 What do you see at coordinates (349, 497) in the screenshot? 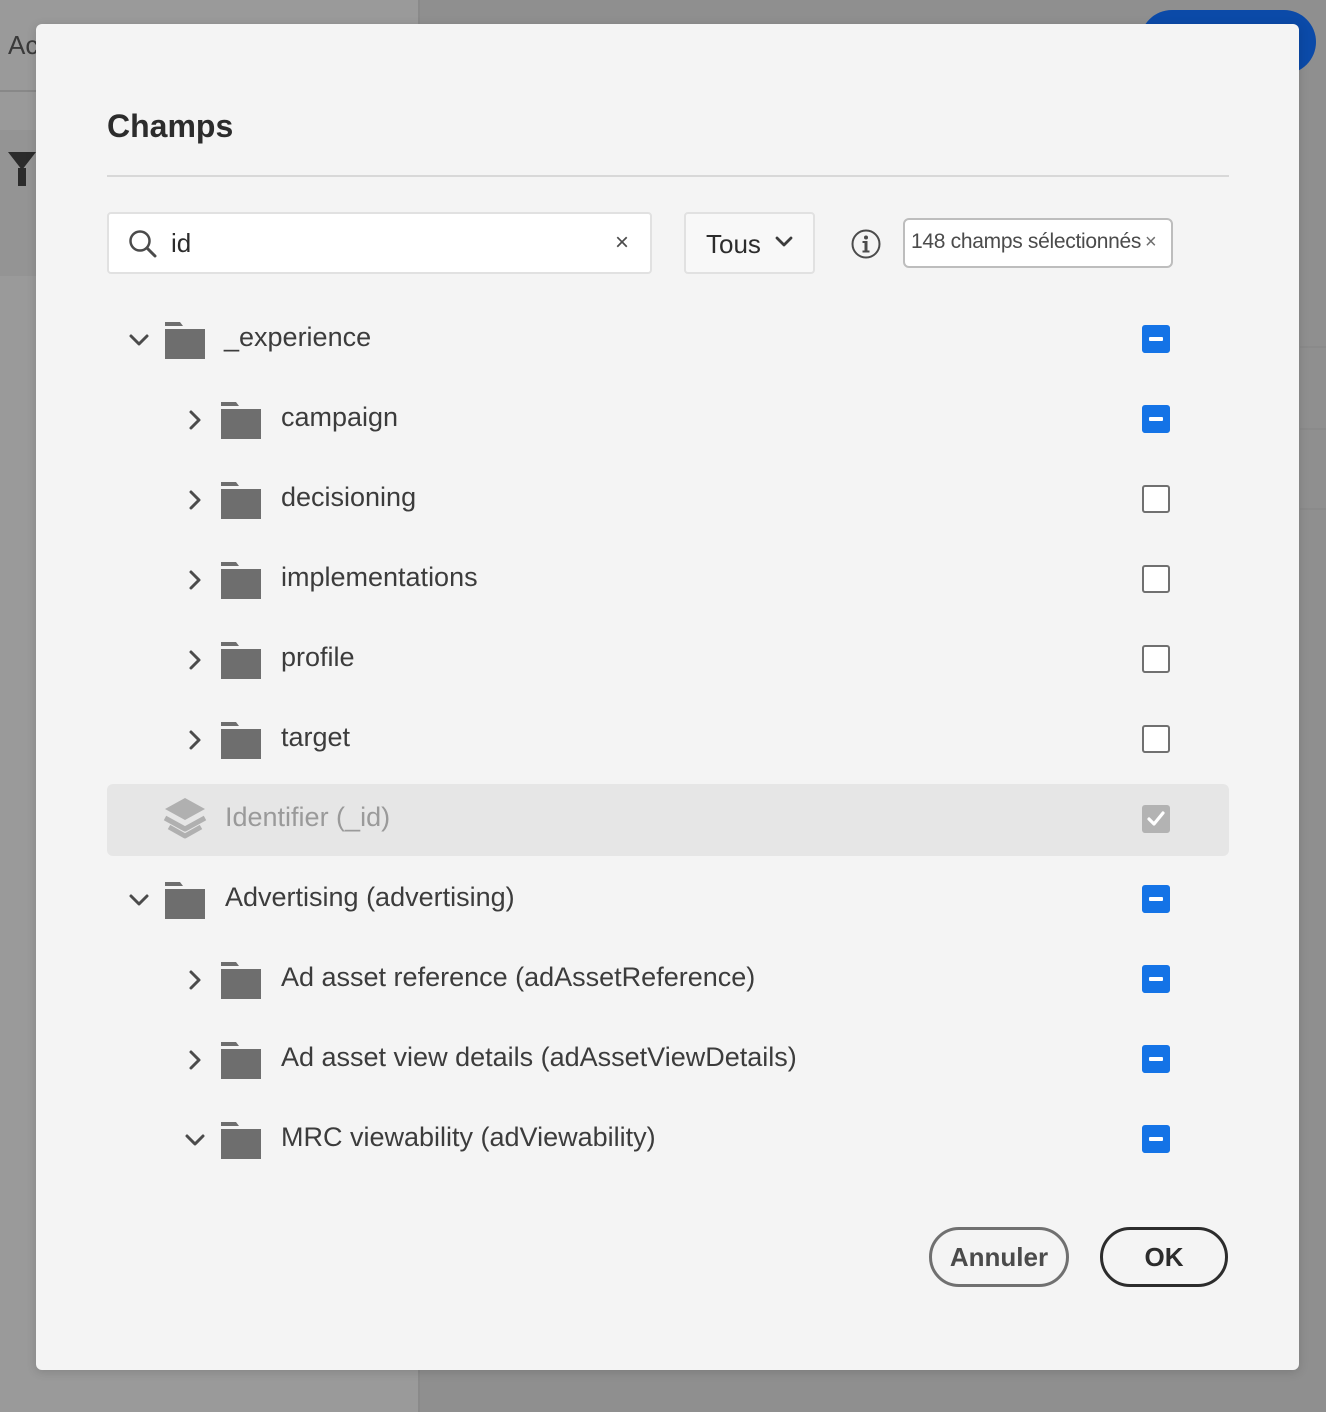
I see `tree-row-label: decisioning` at bounding box center [349, 497].